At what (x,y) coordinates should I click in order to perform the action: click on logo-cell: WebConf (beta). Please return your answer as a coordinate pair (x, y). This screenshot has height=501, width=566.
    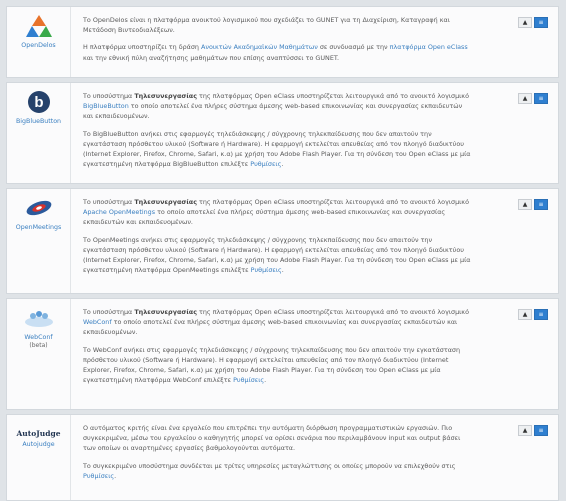
    Looking at the image, I should click on (39, 354).